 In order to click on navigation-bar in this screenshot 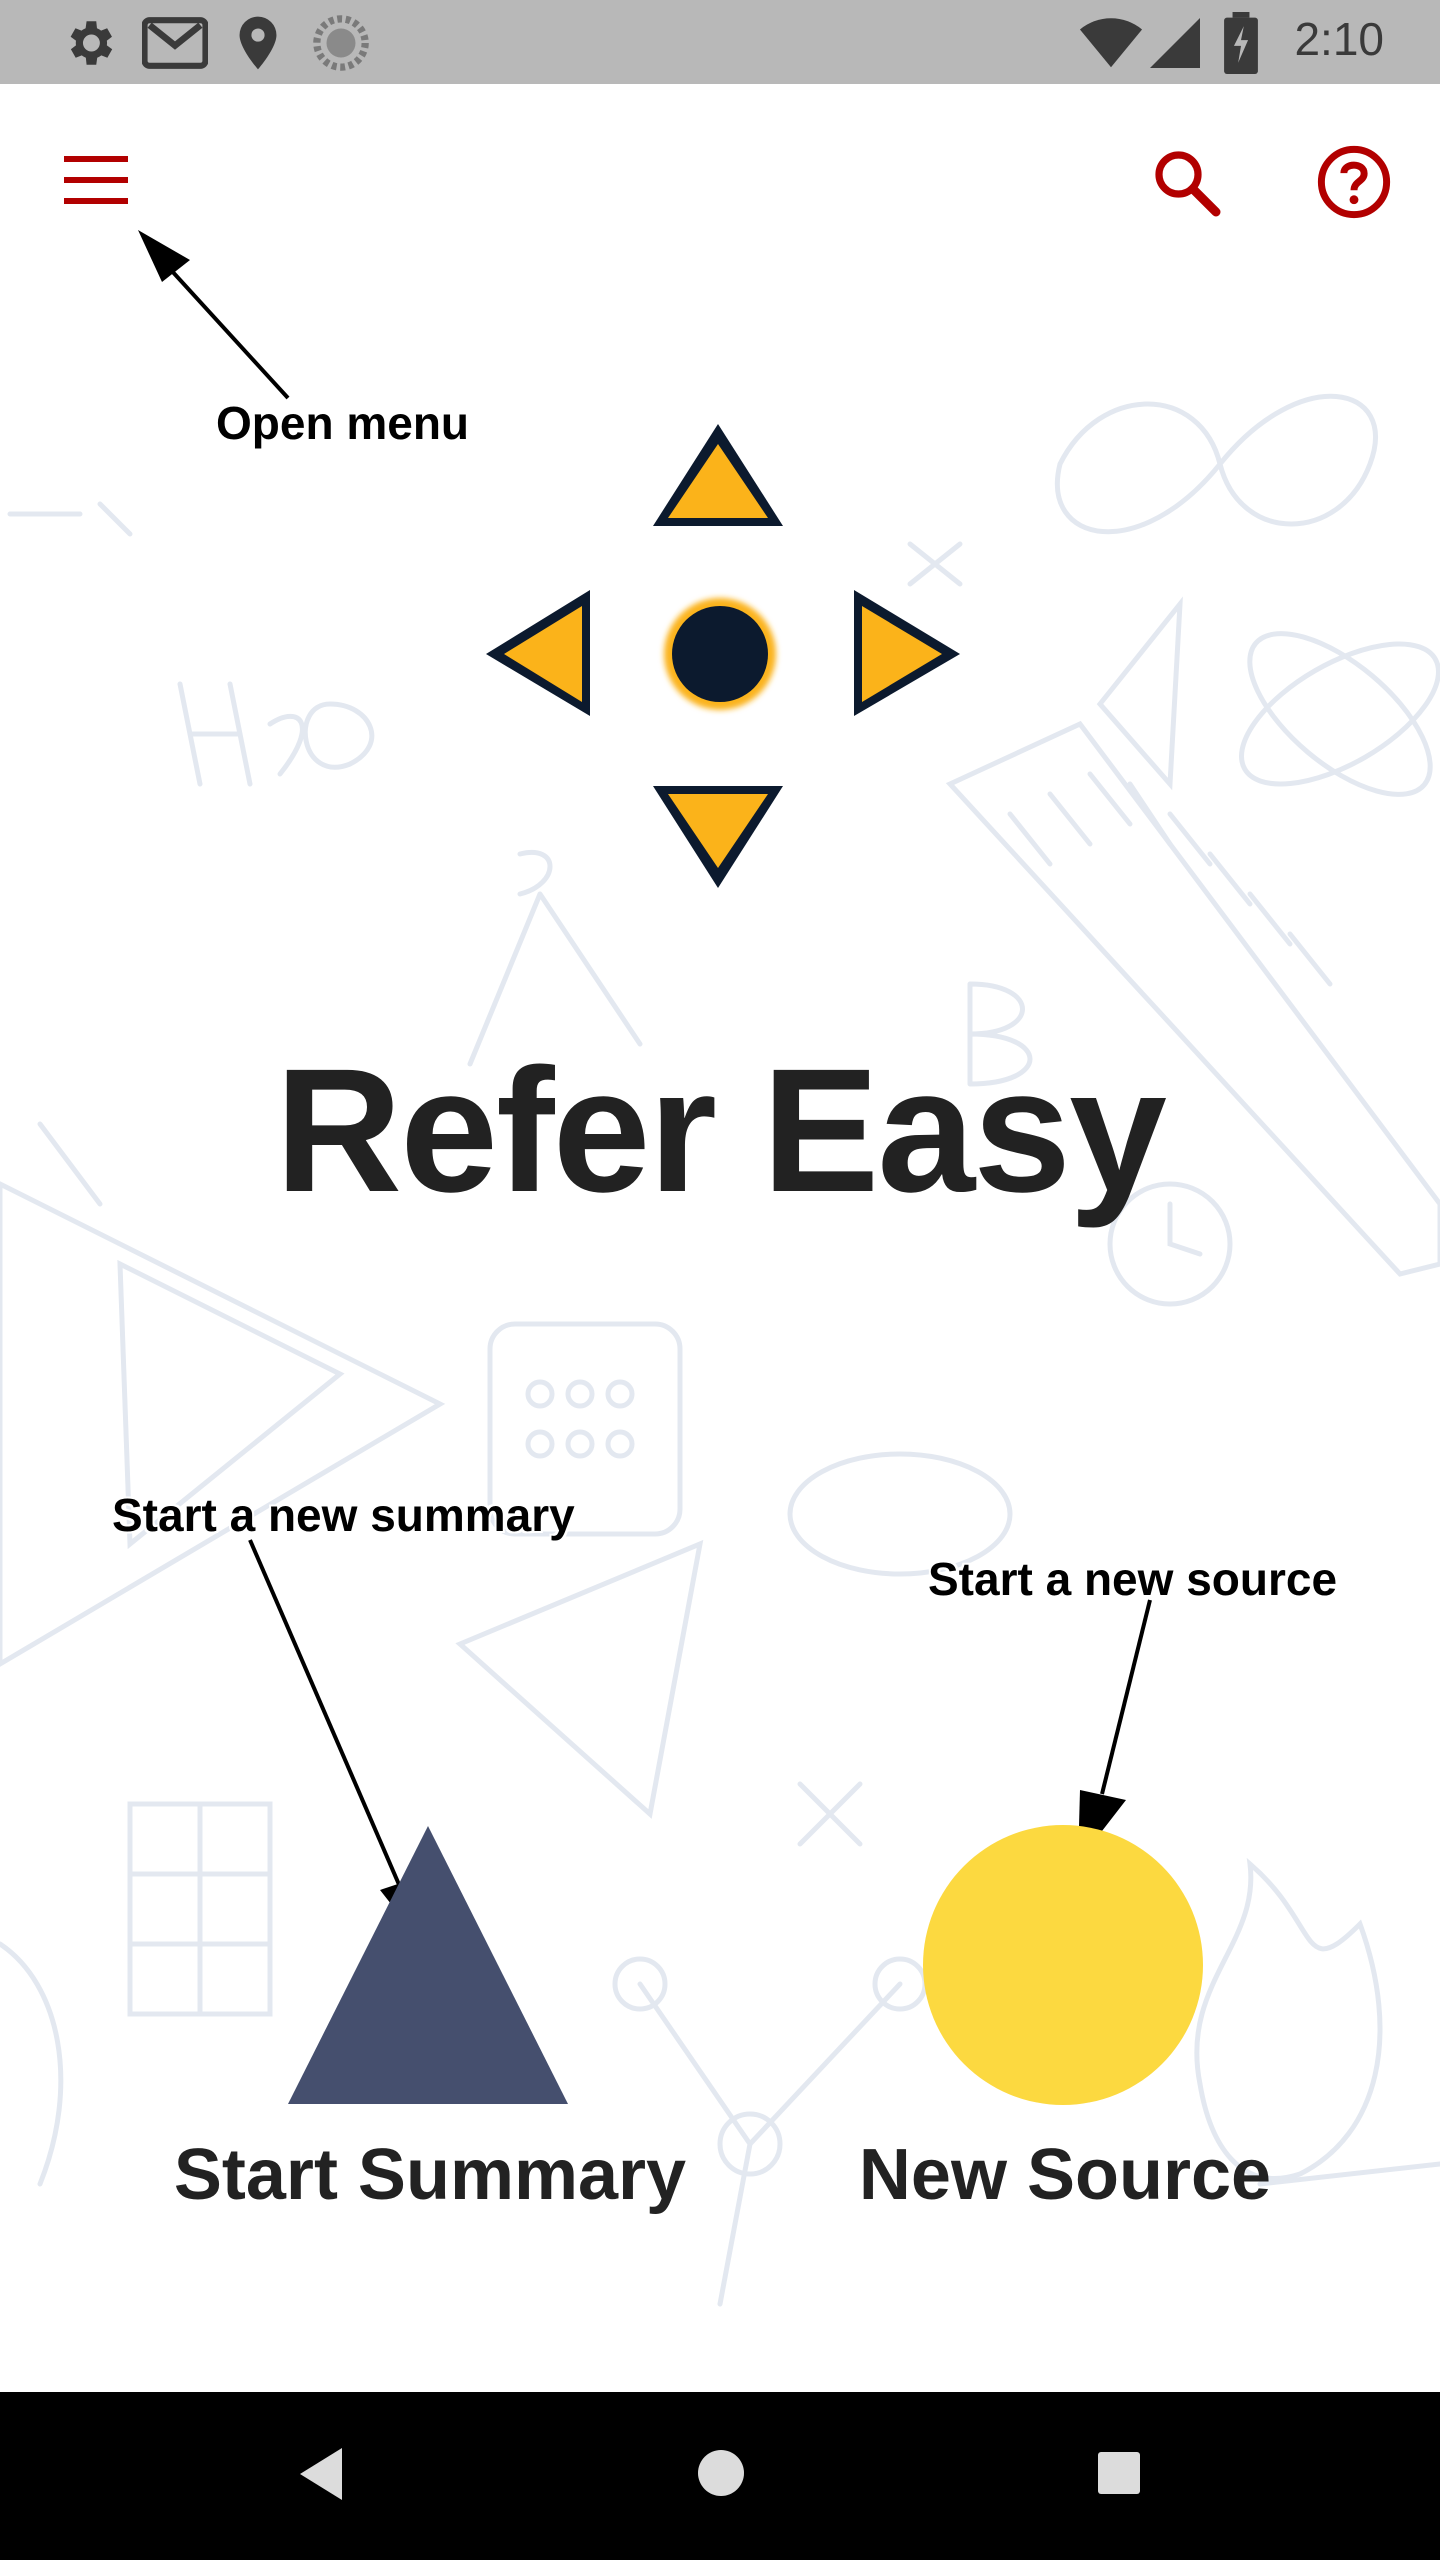, I will do `click(720, 2476)`.